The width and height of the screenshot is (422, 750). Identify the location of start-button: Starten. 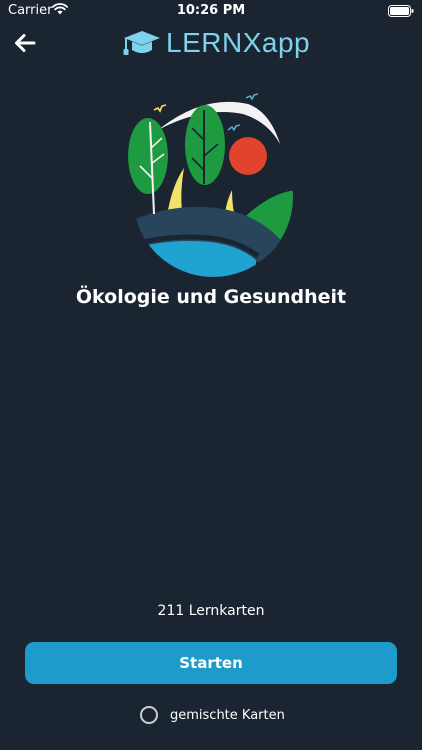
(211, 663).